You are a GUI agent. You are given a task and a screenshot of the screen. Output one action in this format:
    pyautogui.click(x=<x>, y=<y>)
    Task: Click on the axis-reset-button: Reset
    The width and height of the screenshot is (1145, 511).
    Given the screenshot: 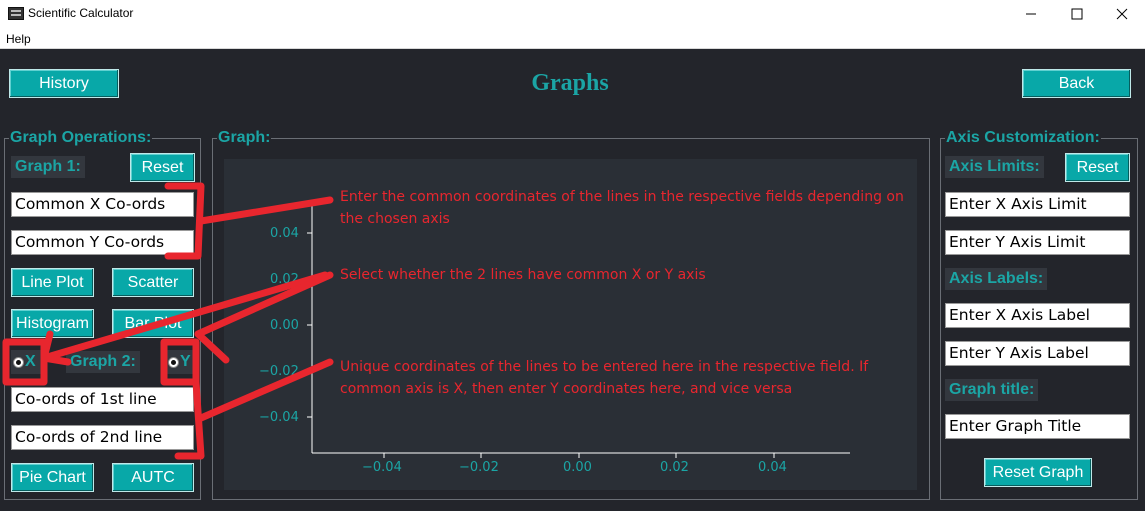 What is the action you would take?
    pyautogui.click(x=1097, y=167)
    